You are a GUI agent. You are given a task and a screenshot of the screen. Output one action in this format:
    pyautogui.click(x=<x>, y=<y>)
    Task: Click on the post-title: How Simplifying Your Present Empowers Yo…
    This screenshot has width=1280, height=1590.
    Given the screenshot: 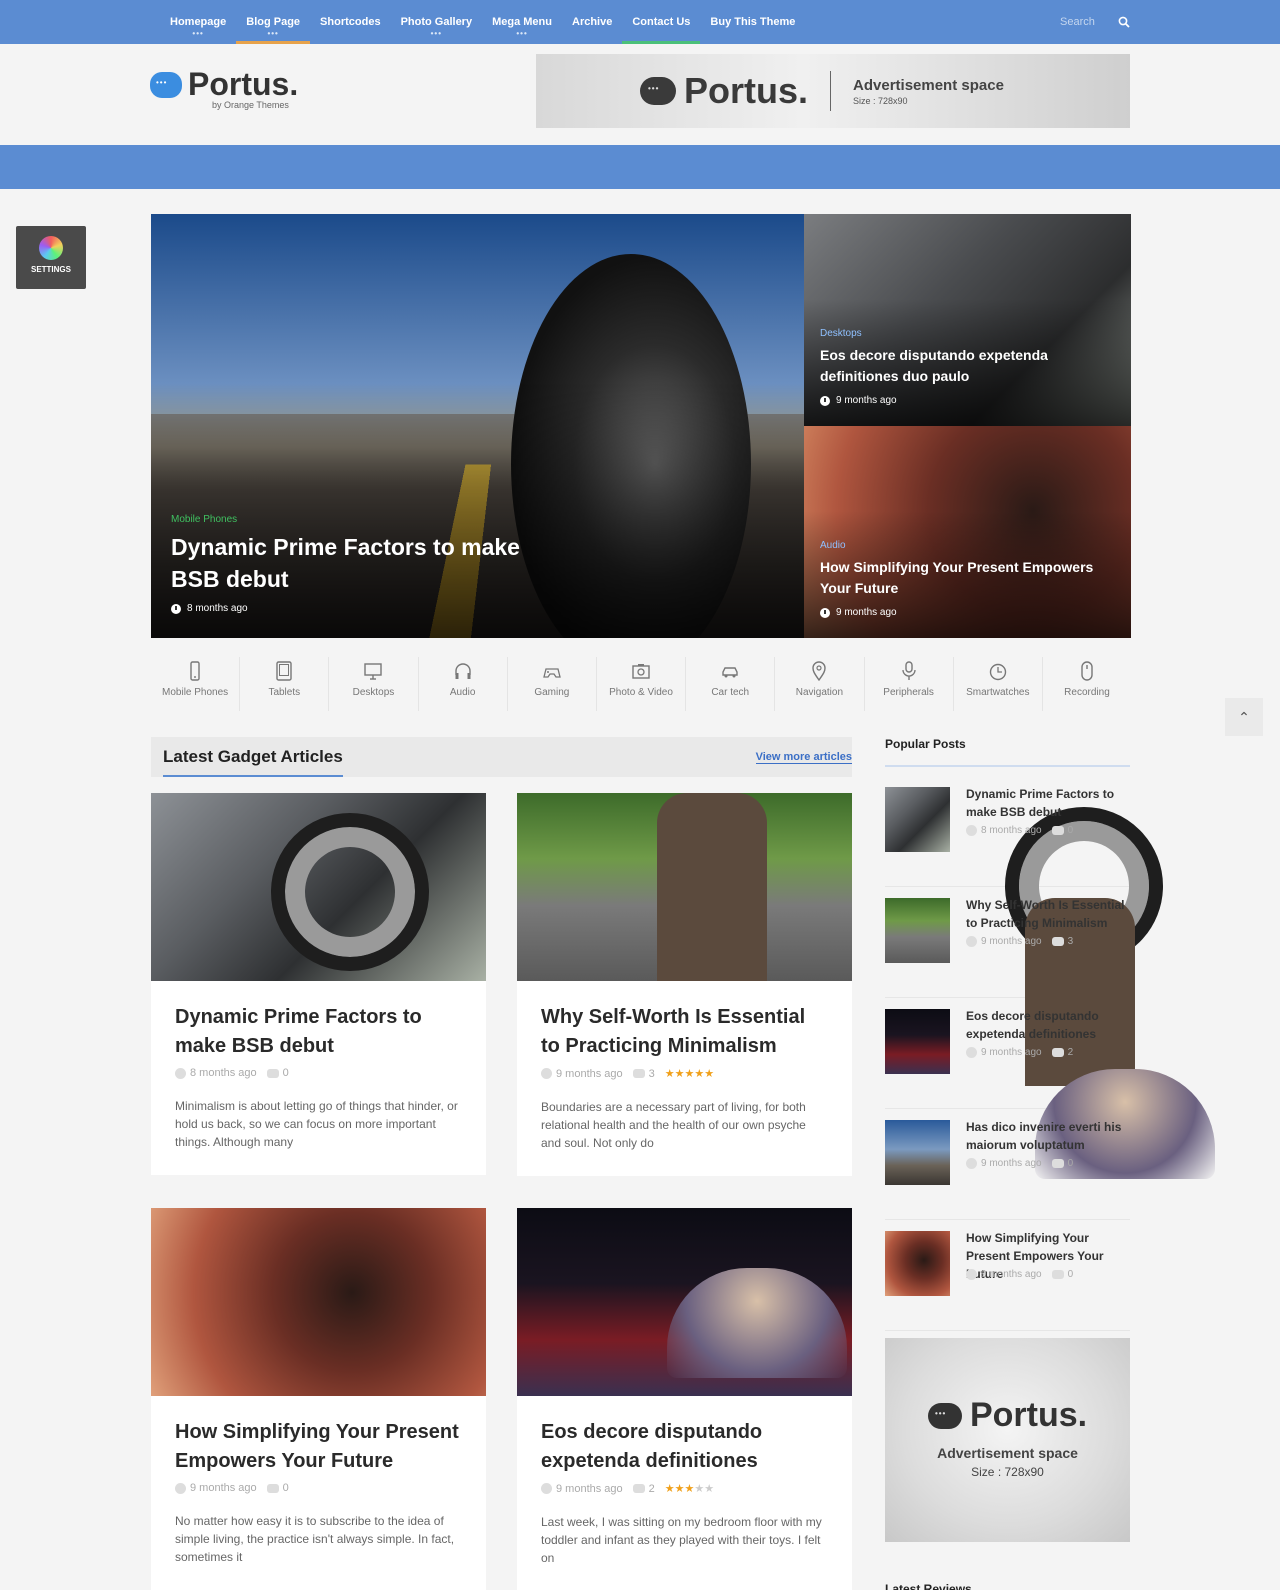 What is the action you would take?
    pyautogui.click(x=965, y=578)
    